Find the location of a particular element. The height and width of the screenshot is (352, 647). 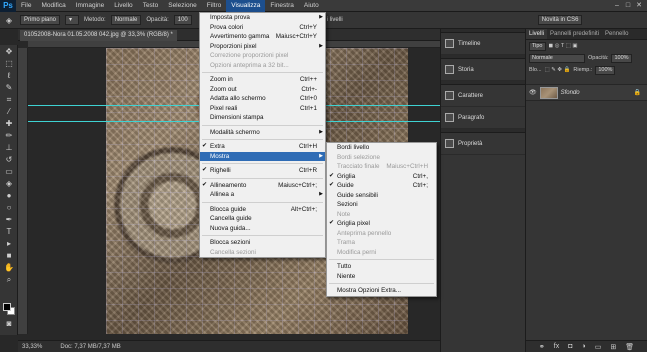

layer-name: Sfondo is located at coordinates (570, 93).